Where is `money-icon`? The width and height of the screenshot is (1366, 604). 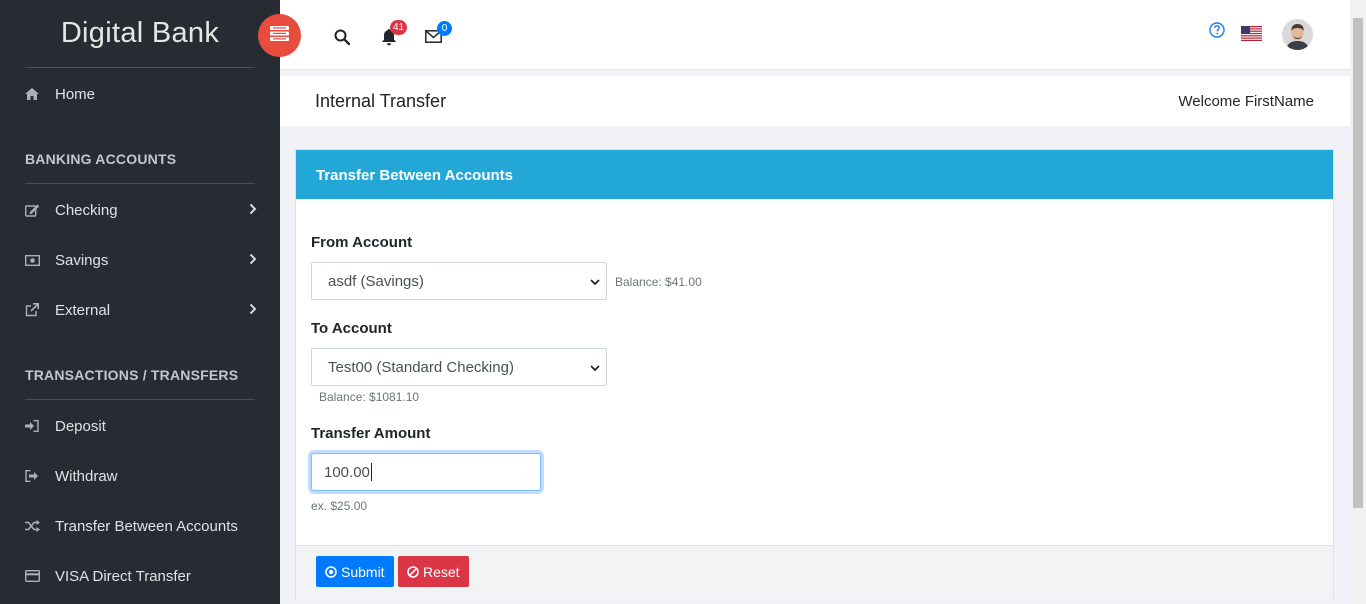 money-icon is located at coordinates (40, 260).